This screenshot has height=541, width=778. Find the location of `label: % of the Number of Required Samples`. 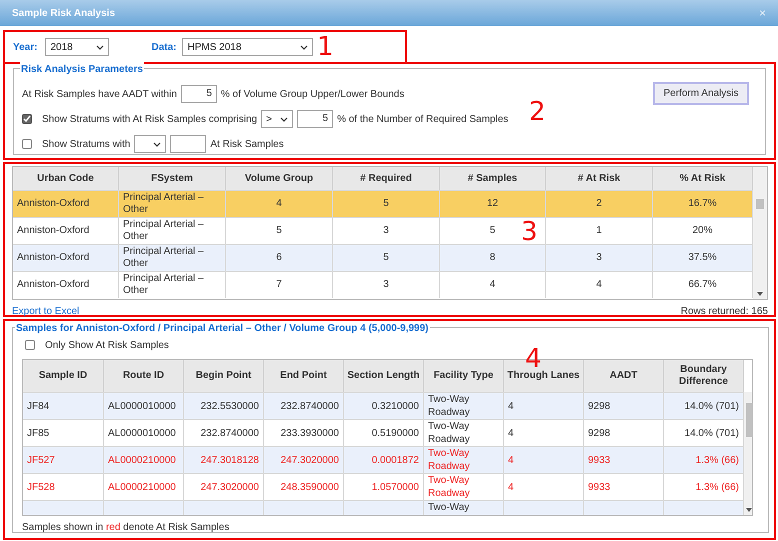

label: % of the Number of Required Samples is located at coordinates (422, 119).